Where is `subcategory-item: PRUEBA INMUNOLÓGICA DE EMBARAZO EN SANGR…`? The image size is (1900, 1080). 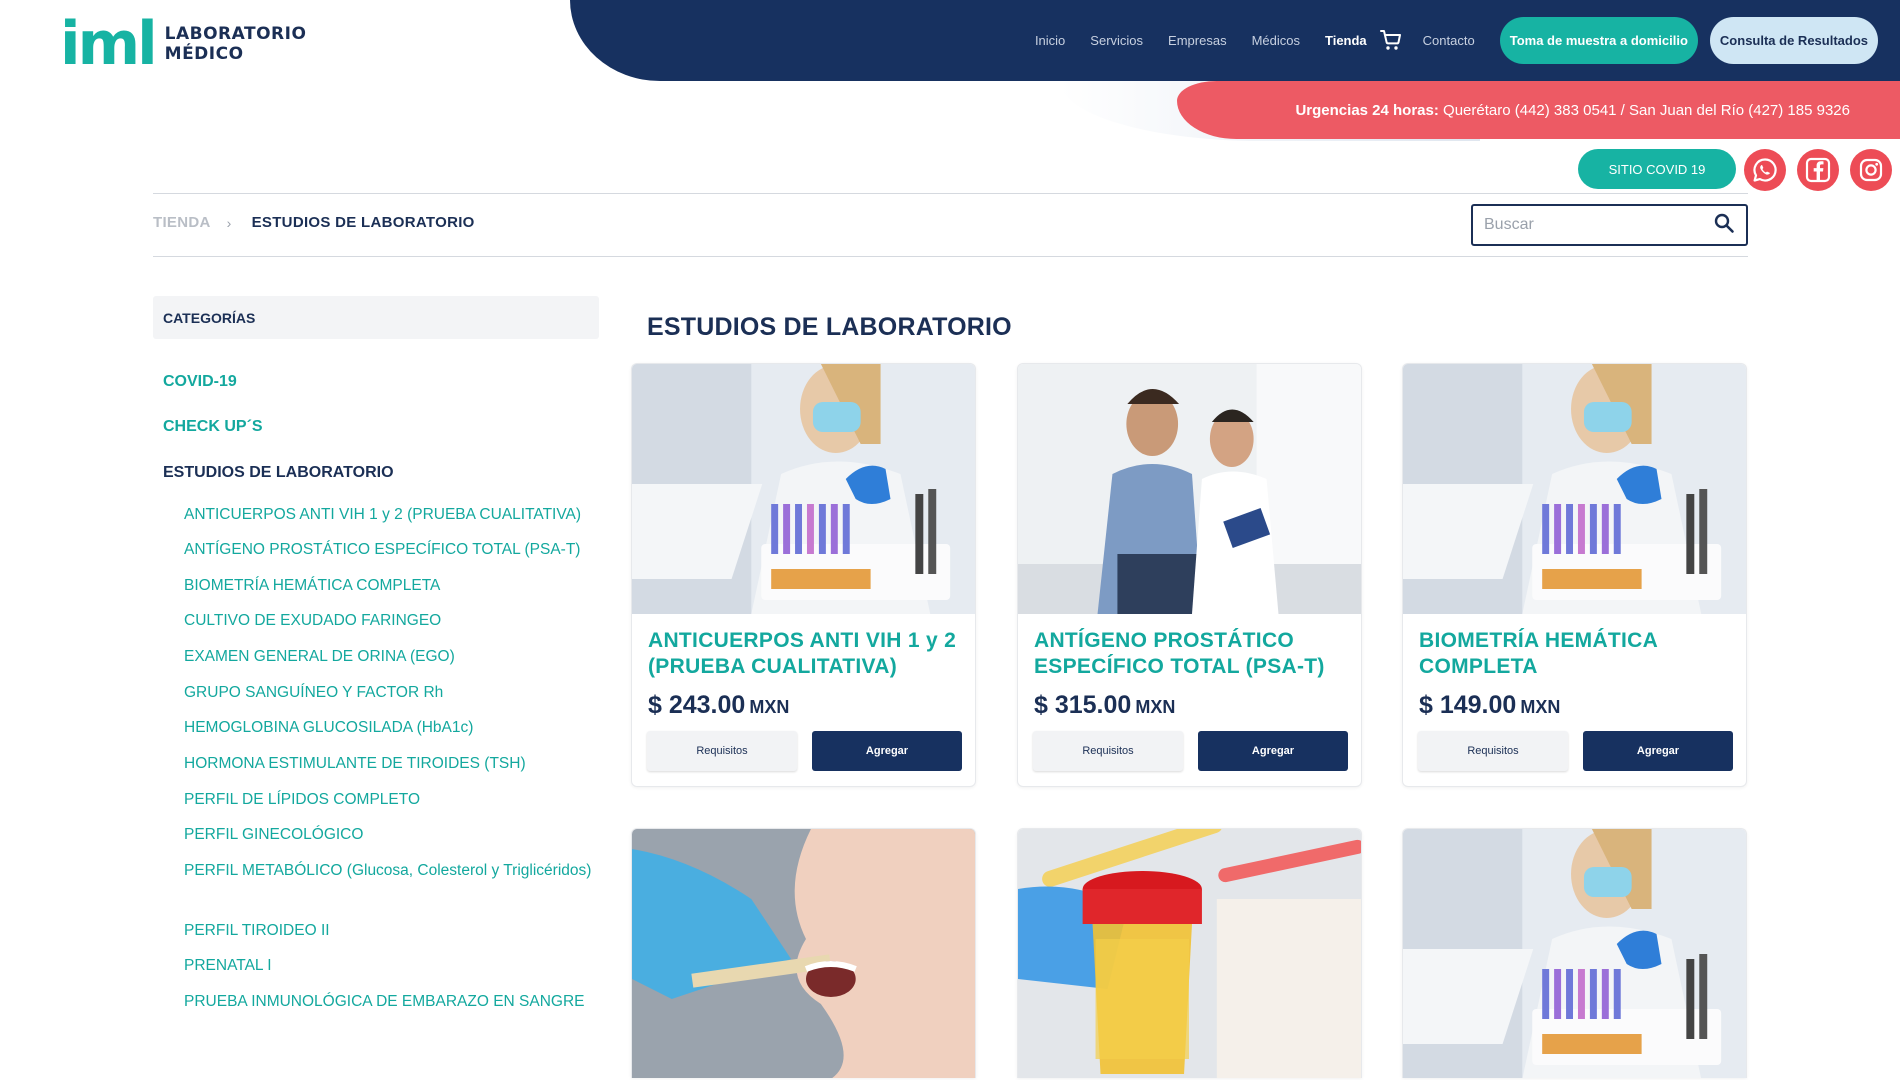
subcategory-item: PRUEBA INMUNOLÓGICA DE EMBARAZO EN SANGR… is located at coordinates (394, 1001).